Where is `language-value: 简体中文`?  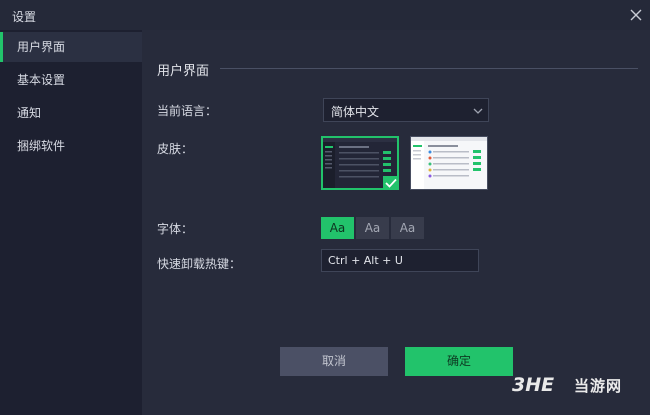 language-value: 简体中文 is located at coordinates (355, 112).